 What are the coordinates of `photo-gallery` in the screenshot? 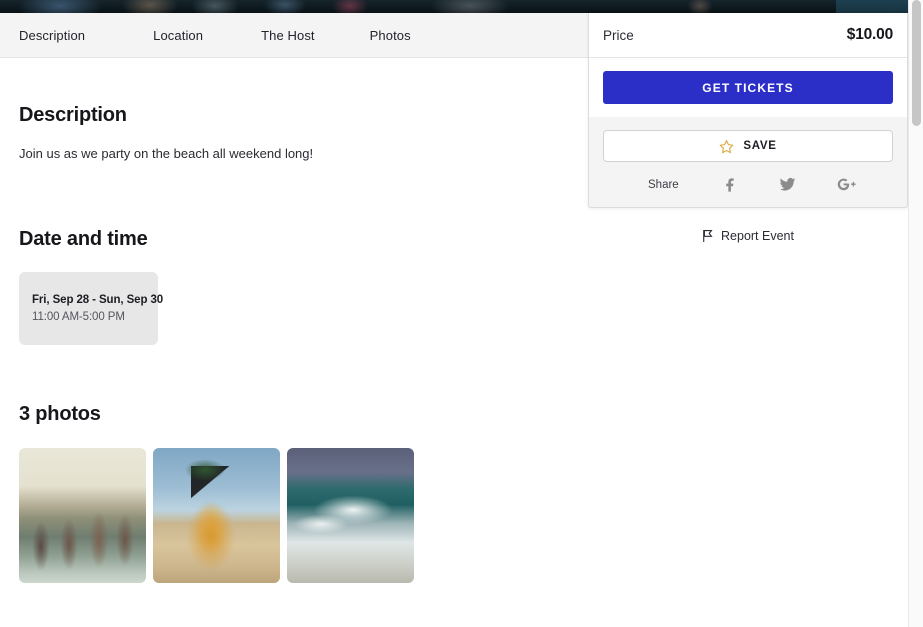 It's located at (294, 515).